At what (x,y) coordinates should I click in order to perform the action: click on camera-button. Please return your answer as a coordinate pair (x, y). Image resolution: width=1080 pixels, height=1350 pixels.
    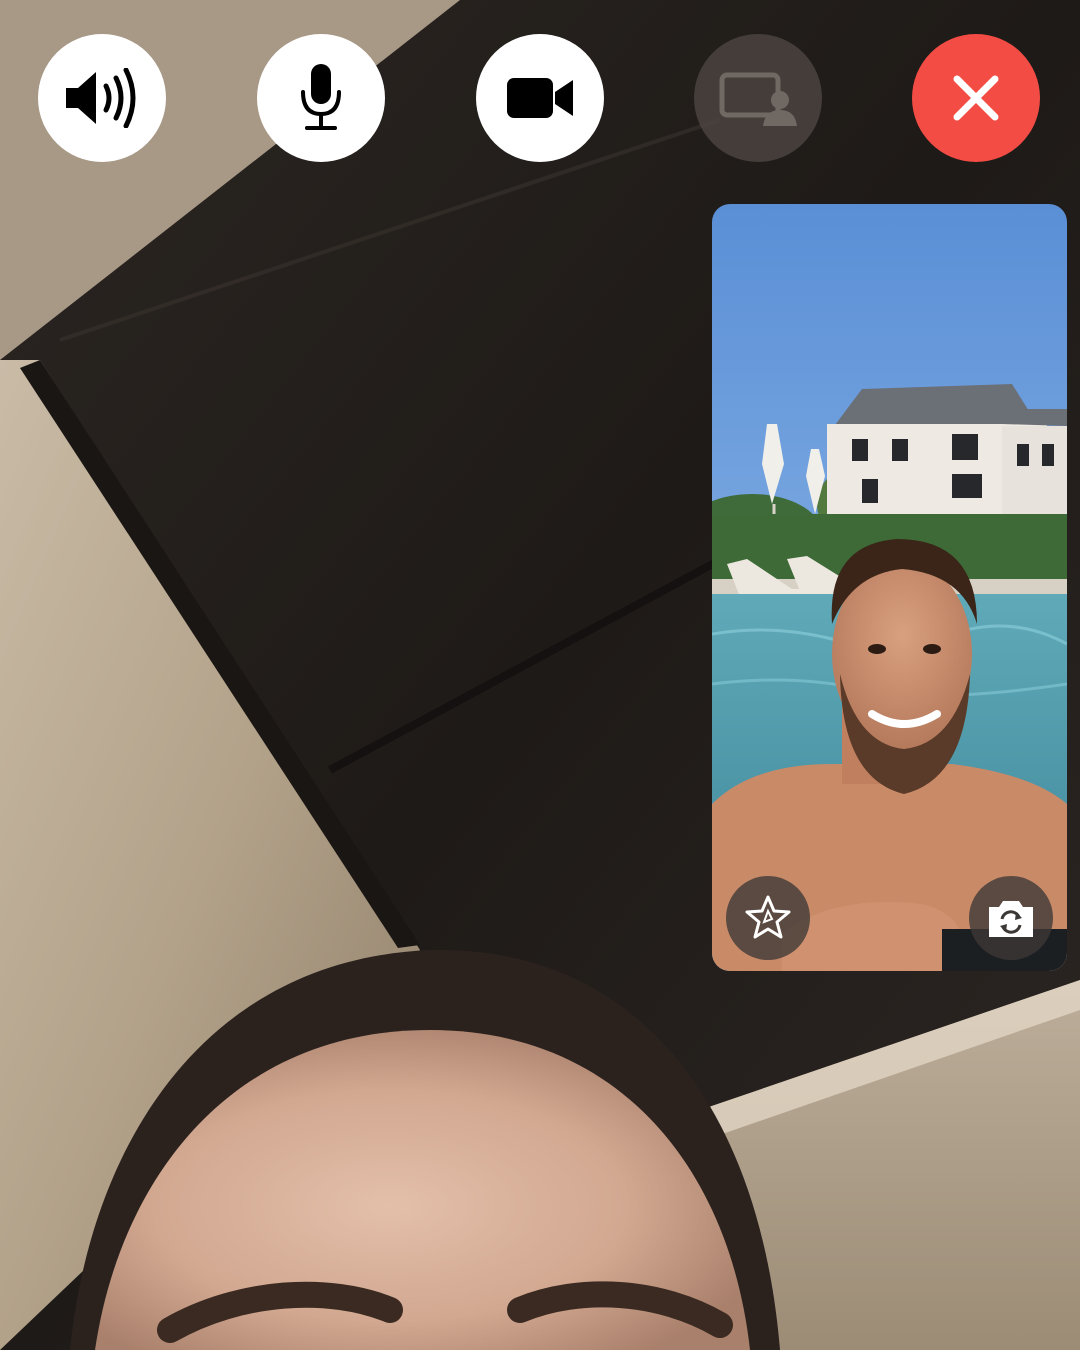
    Looking at the image, I should click on (540, 98).